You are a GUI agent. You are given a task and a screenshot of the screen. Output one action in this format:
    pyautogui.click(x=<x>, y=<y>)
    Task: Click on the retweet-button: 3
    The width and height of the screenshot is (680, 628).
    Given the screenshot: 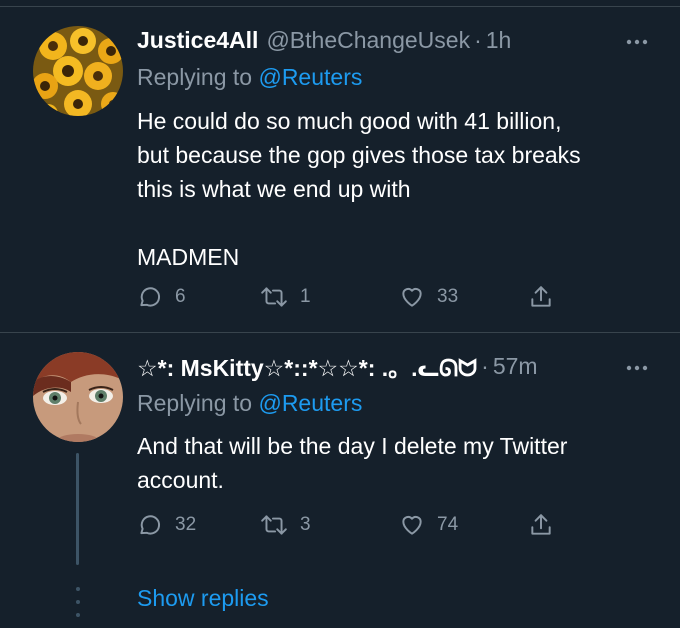 What is the action you would take?
    pyautogui.click(x=285, y=525)
    